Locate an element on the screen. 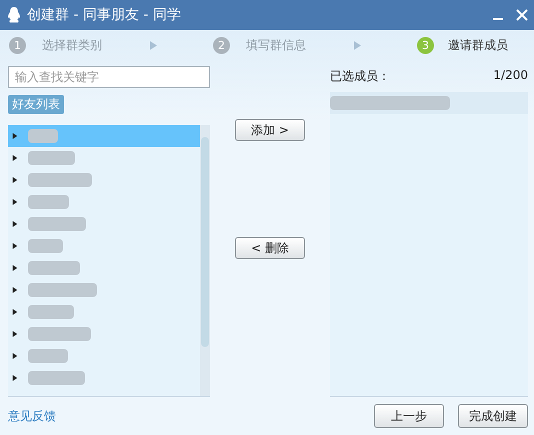  step-number: 1 is located at coordinates (17, 45).